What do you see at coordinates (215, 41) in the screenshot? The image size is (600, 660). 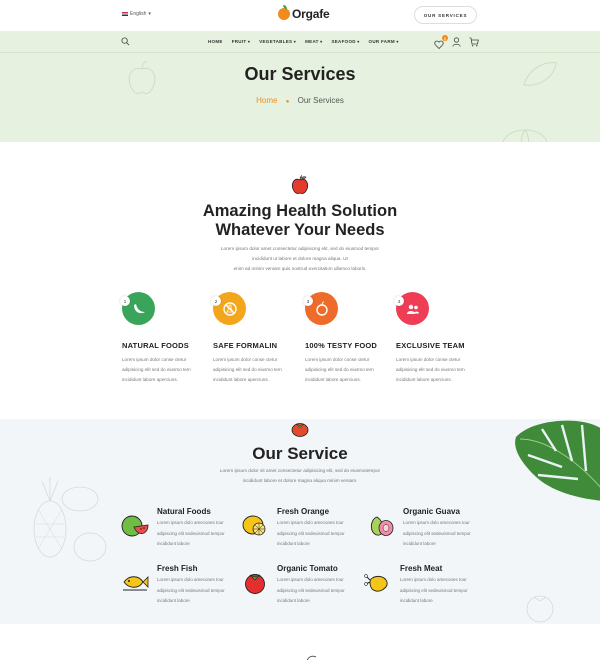 I see `nav-item-home: HOME` at bounding box center [215, 41].